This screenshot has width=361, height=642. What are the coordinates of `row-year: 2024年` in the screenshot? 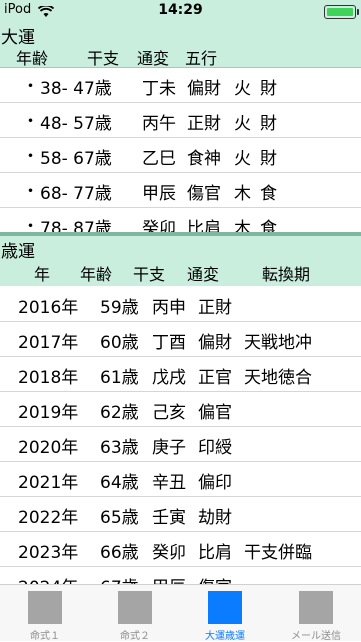 It's located at (48, 578).